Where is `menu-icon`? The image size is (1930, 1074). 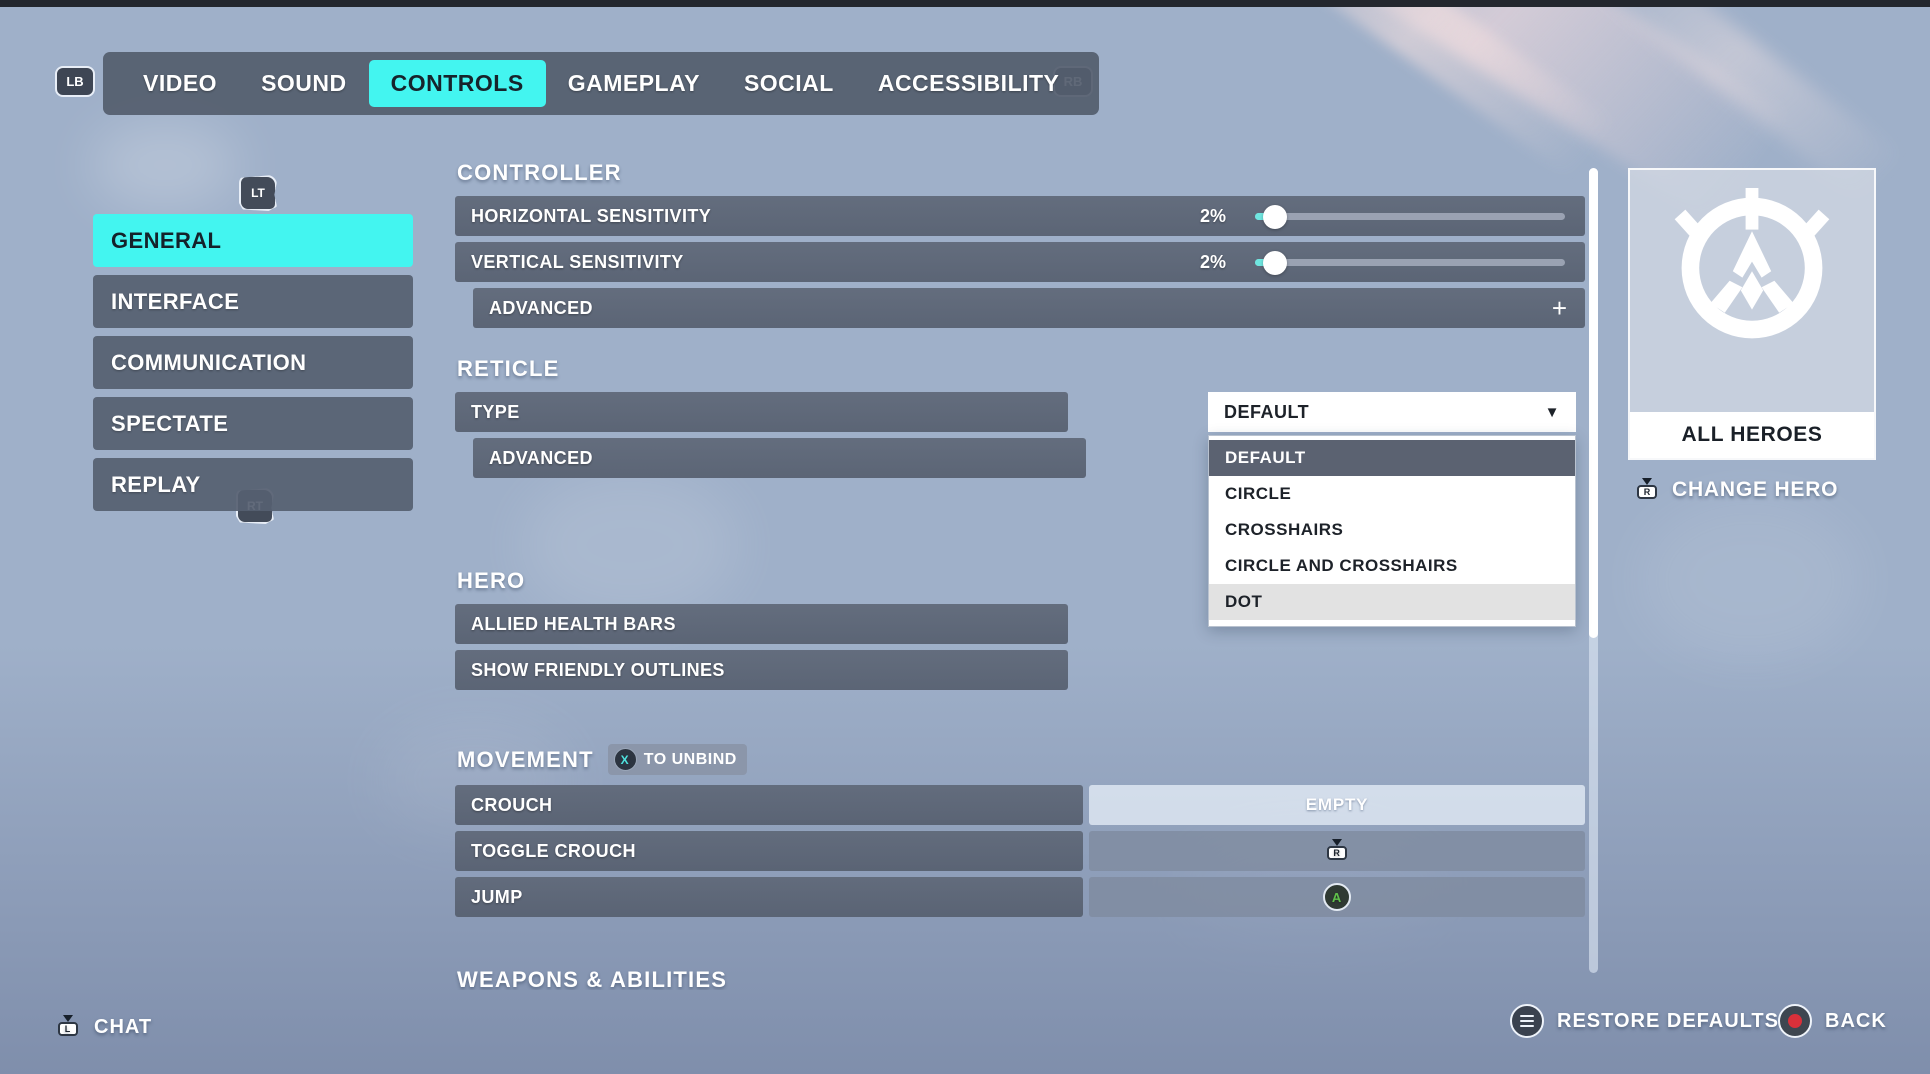
menu-icon is located at coordinates (1527, 1021).